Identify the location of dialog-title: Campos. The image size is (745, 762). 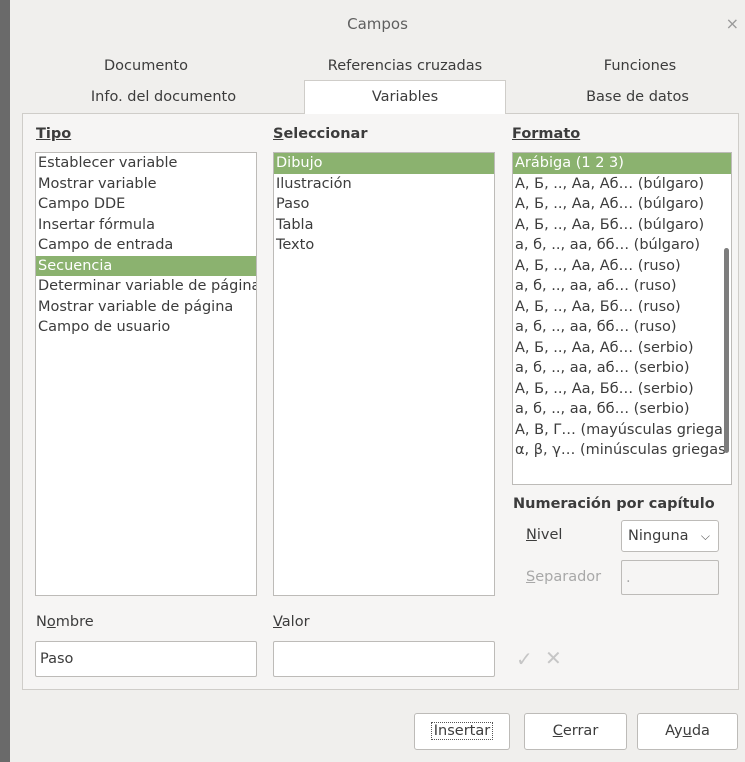
(377, 24).